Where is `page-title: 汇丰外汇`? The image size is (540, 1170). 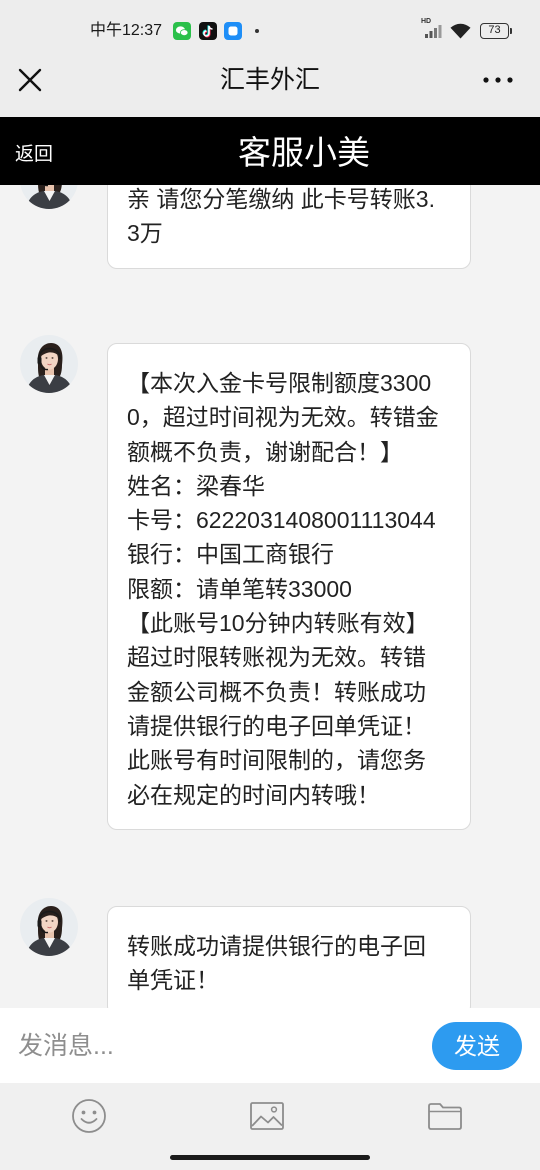 page-title: 汇丰外汇 is located at coordinates (269, 80).